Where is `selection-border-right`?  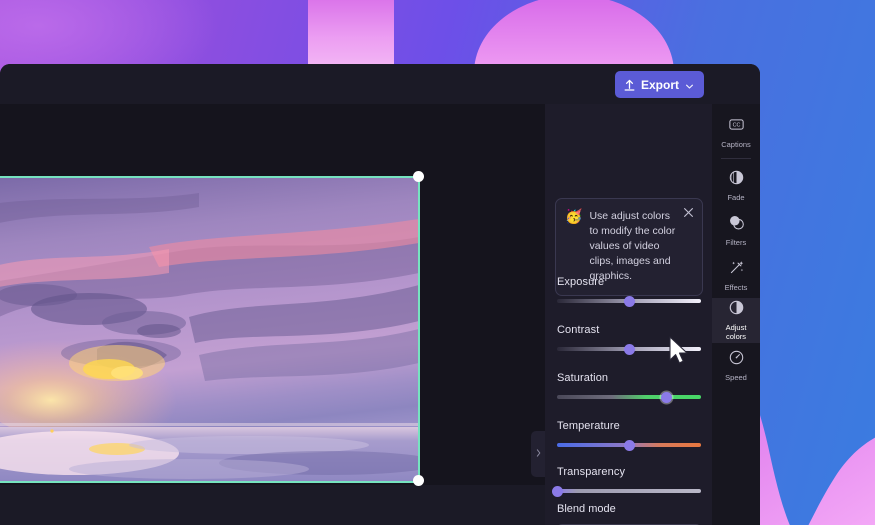
selection-border-right is located at coordinates (419, 329).